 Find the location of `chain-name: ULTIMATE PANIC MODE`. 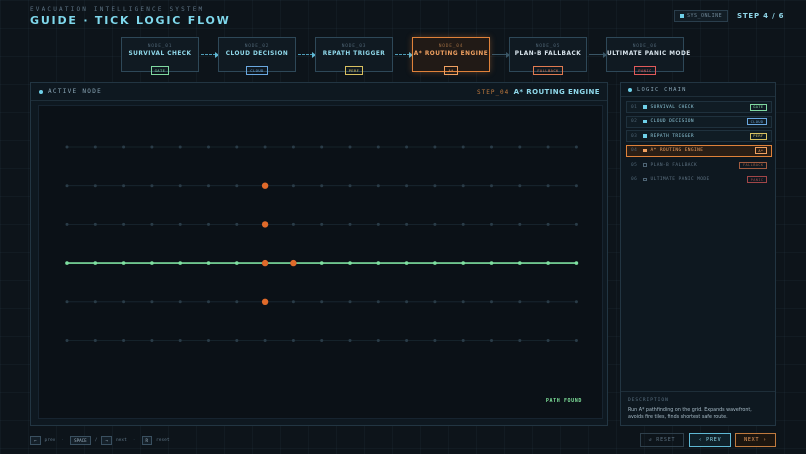

chain-name: ULTIMATE PANIC MODE is located at coordinates (680, 179).